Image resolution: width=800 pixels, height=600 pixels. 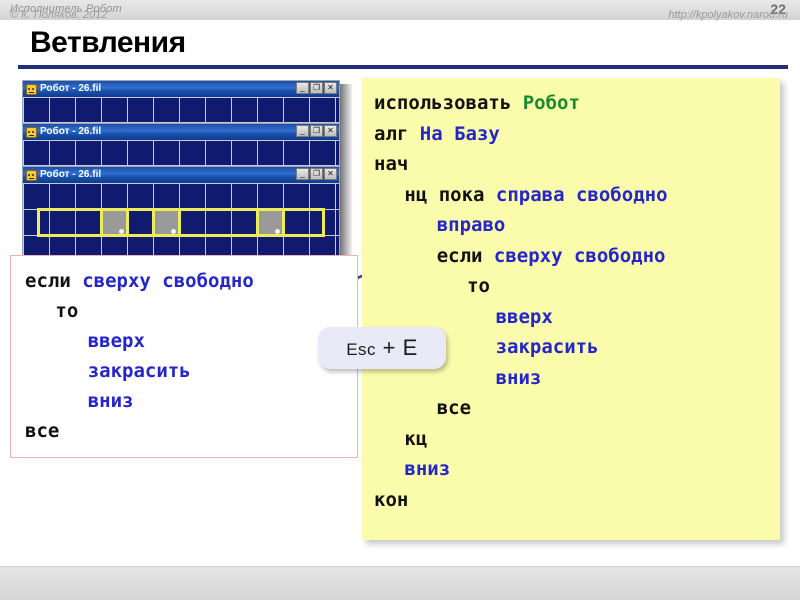 I want to click on robot-window-1-controls: _ ❐ ✕, so click(x=316, y=88).